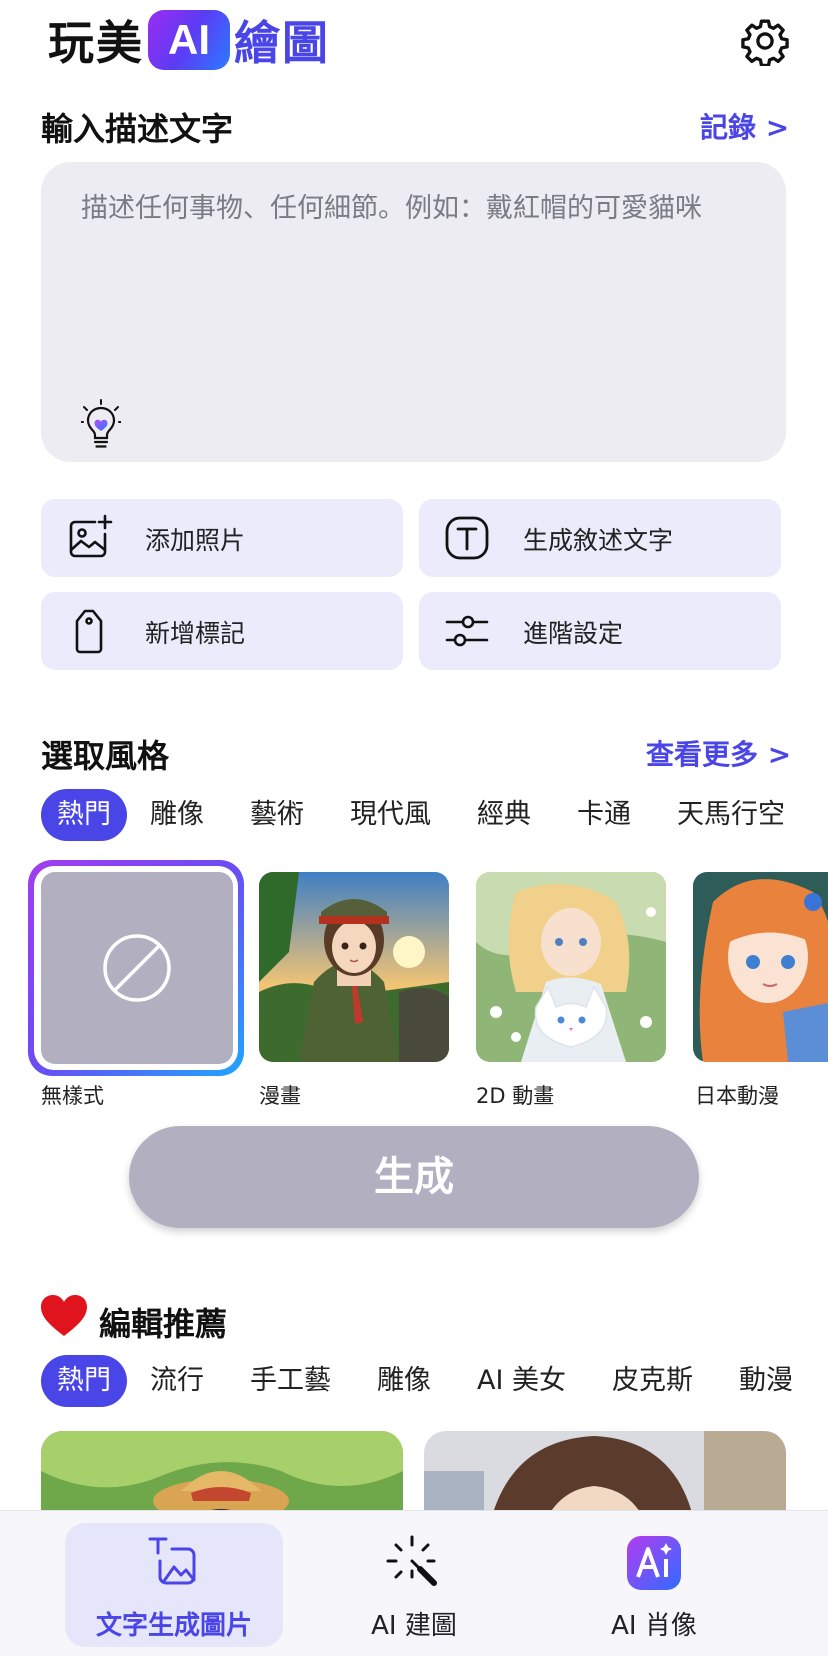 The image size is (828, 1656). I want to click on style-label-manga: 漫畫, so click(280, 1096).